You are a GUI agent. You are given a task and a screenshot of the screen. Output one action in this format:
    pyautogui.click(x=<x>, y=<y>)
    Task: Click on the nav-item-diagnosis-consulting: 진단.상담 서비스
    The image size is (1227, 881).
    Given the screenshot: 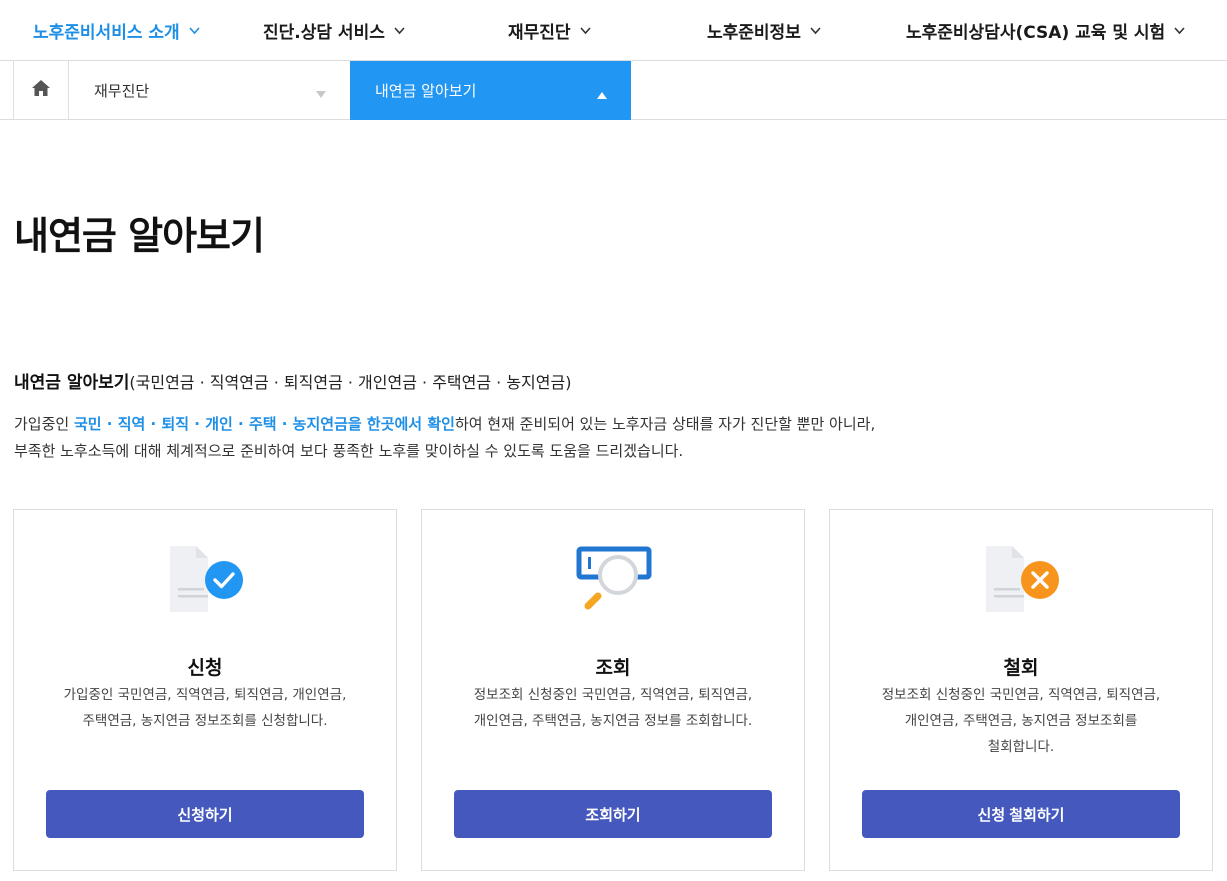 What is the action you would take?
    pyautogui.click(x=334, y=30)
    